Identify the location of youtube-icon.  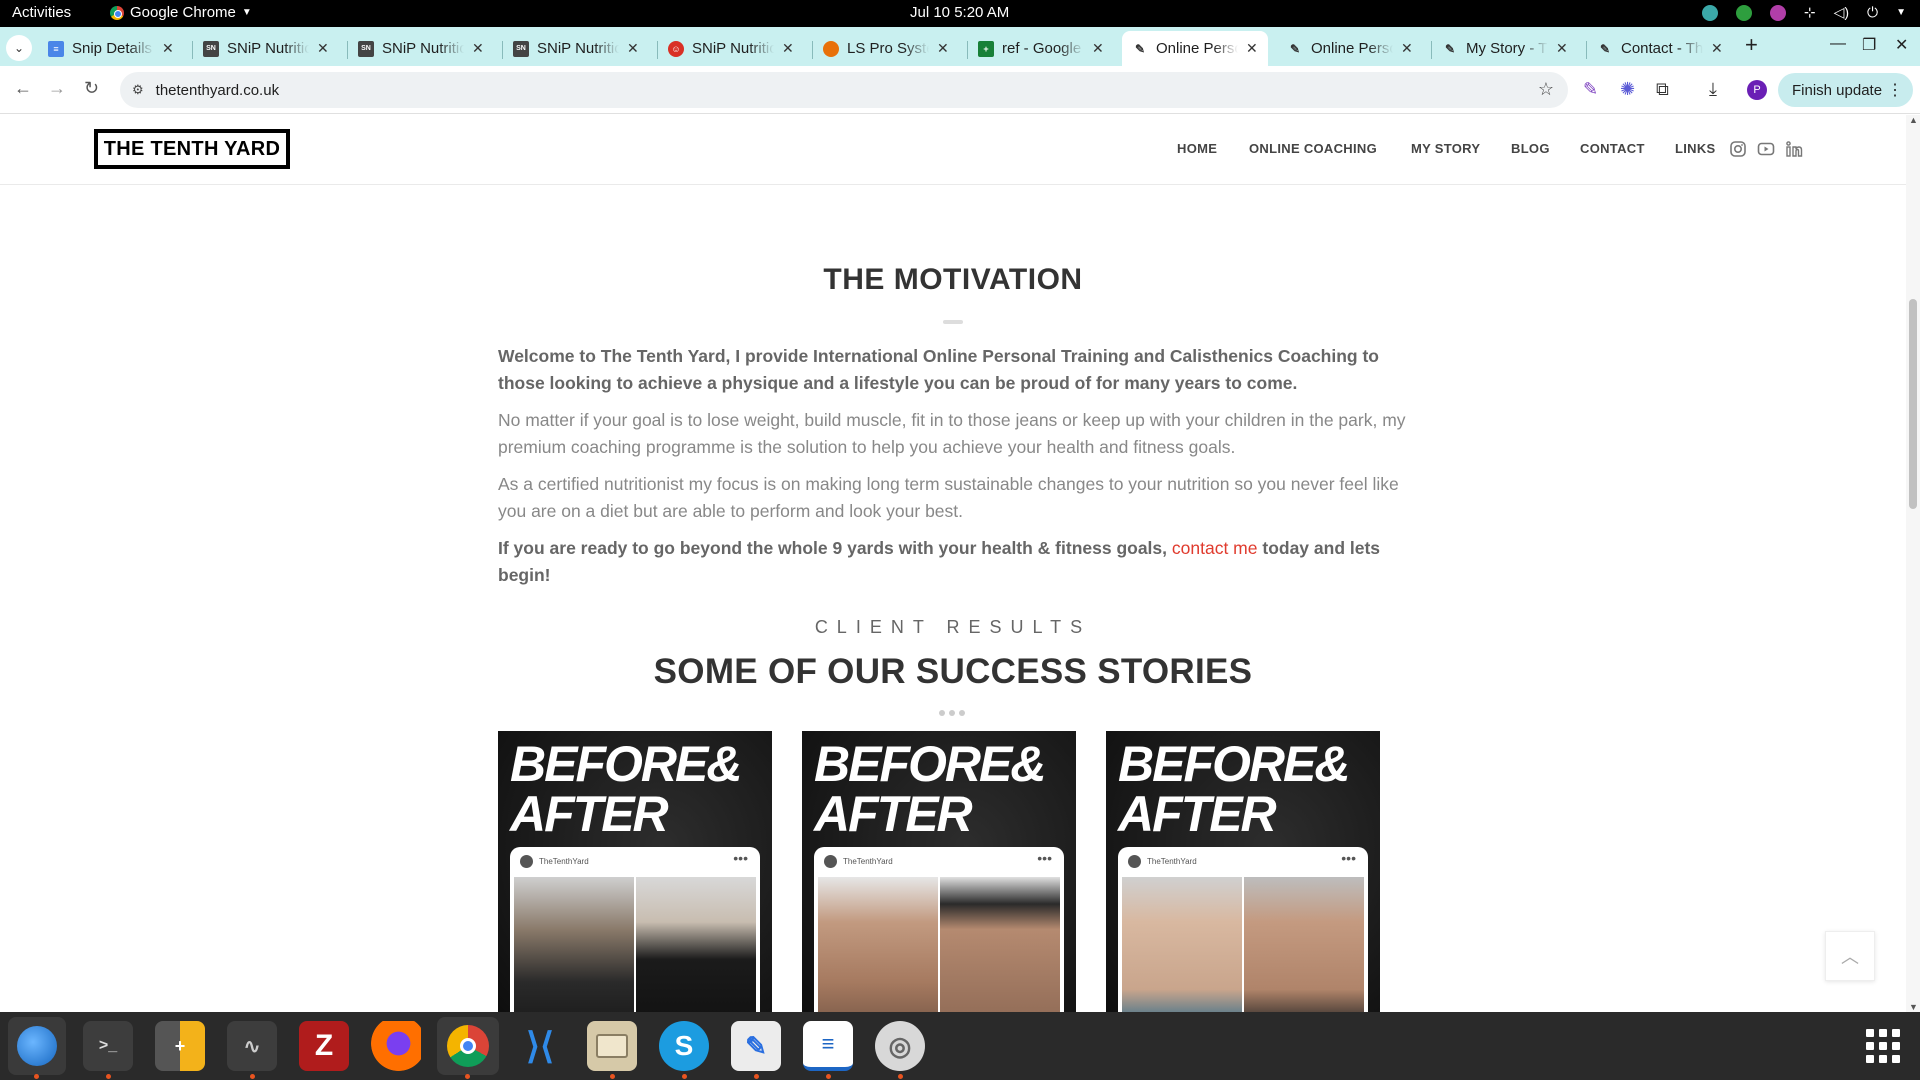
(1766, 149).